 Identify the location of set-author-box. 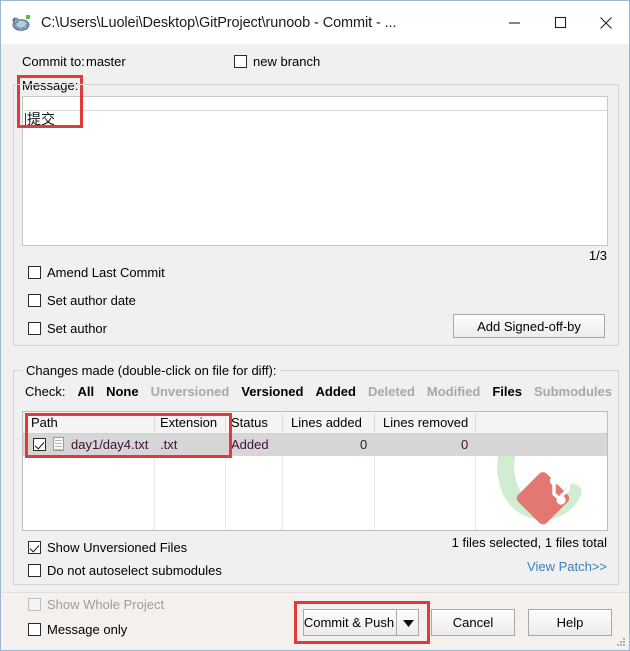
(34, 328).